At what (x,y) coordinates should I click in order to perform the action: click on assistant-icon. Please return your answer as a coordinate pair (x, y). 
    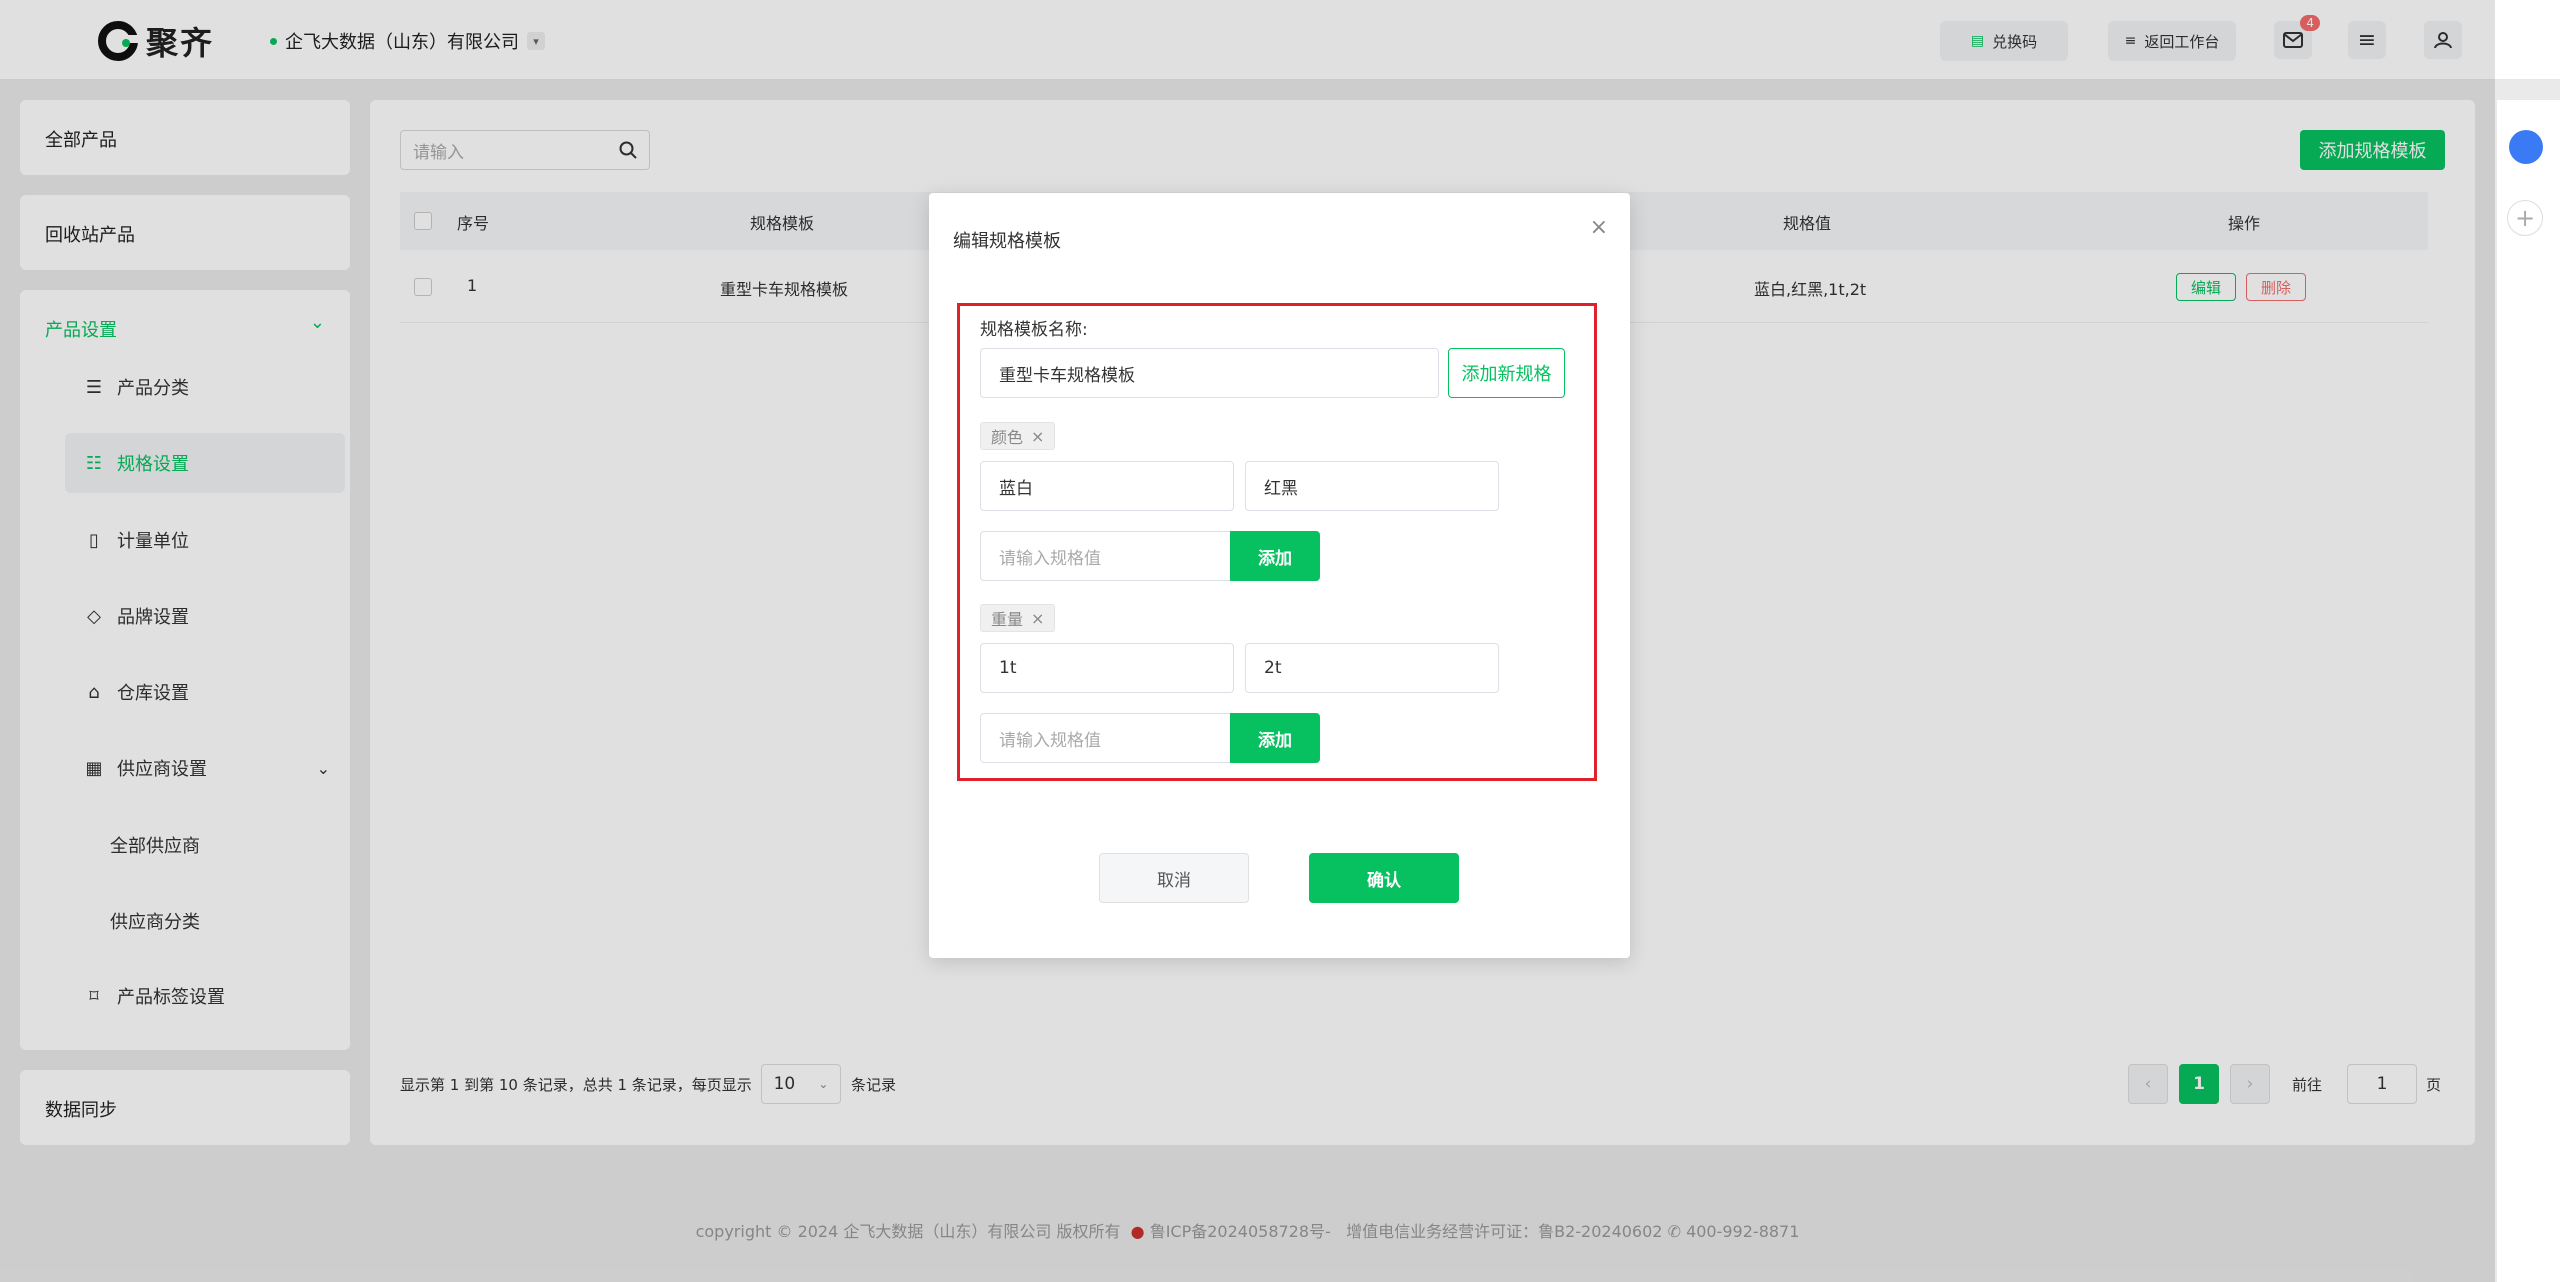
    Looking at the image, I should click on (2526, 147).